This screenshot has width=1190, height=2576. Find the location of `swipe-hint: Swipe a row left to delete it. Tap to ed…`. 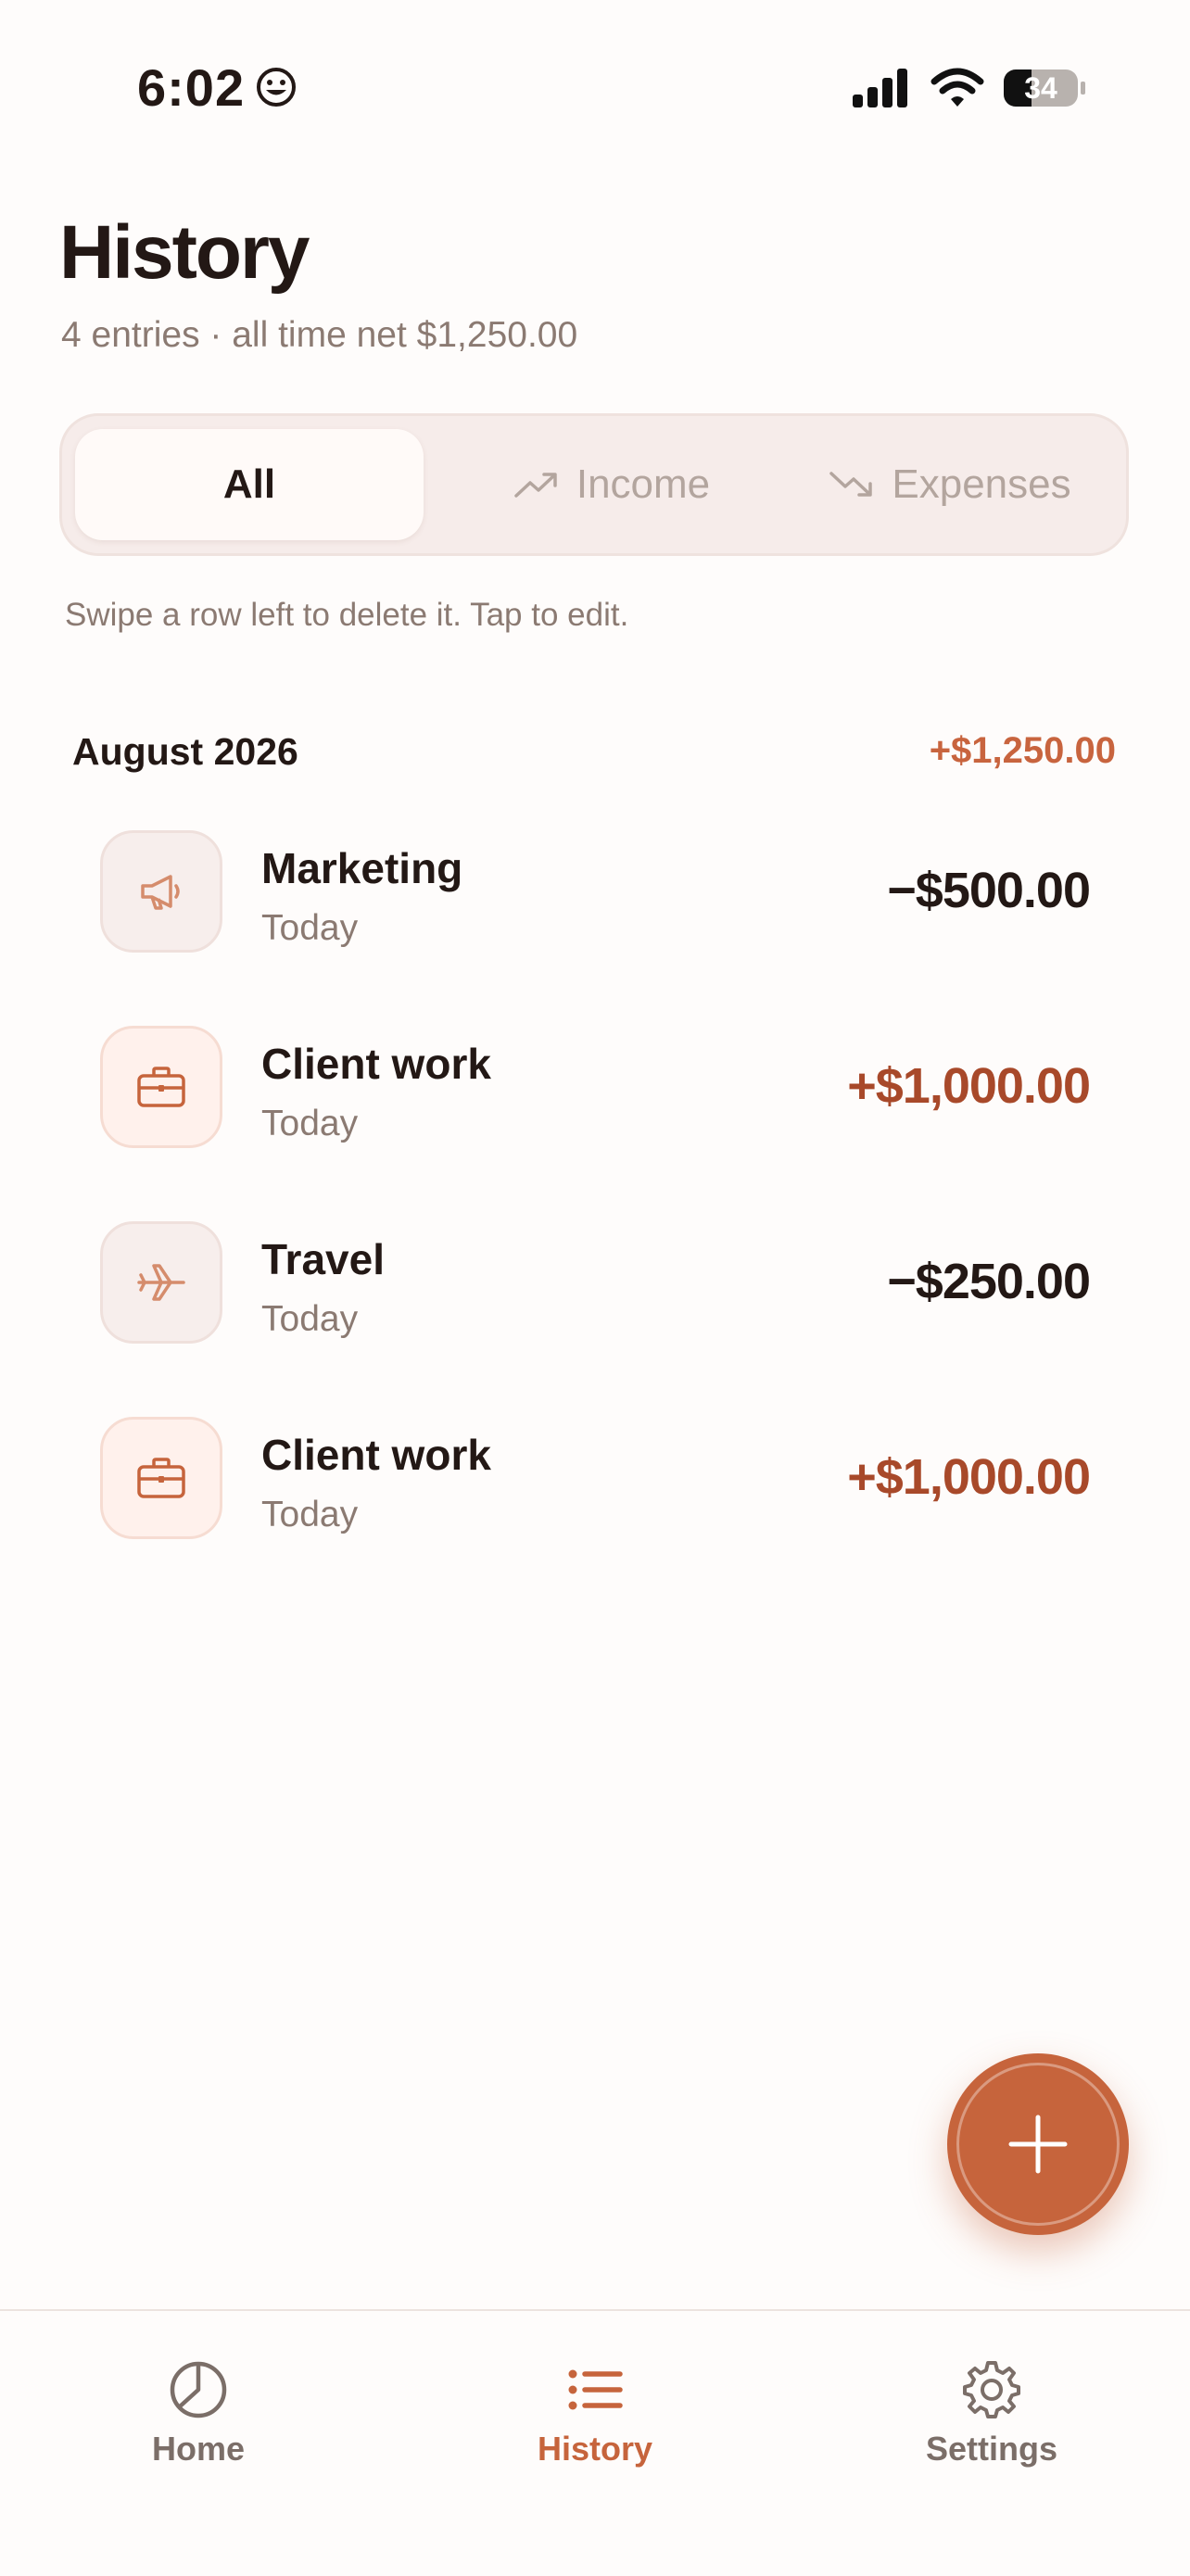

swipe-hint: Swipe a row left to delete it. Tap to ed… is located at coordinates (347, 615).